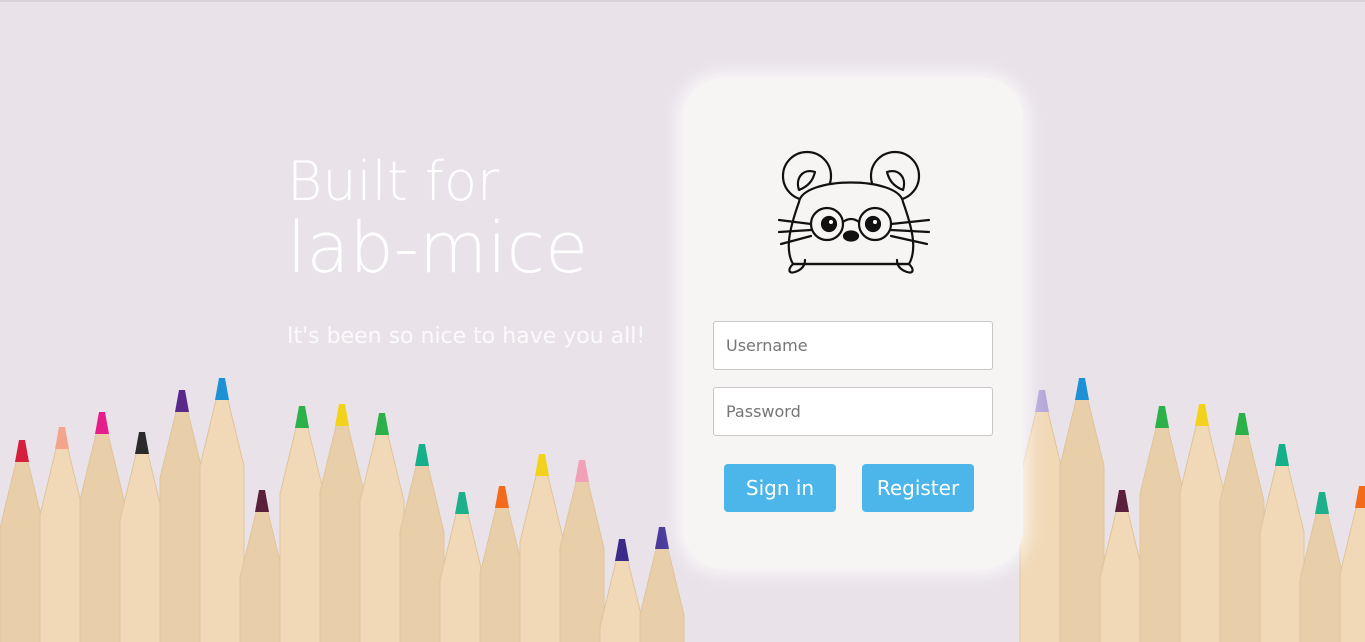 Image resolution: width=1365 pixels, height=642 pixels. What do you see at coordinates (466, 336) in the screenshot?
I see `hero-subtitle: It's been so nice to have you all!` at bounding box center [466, 336].